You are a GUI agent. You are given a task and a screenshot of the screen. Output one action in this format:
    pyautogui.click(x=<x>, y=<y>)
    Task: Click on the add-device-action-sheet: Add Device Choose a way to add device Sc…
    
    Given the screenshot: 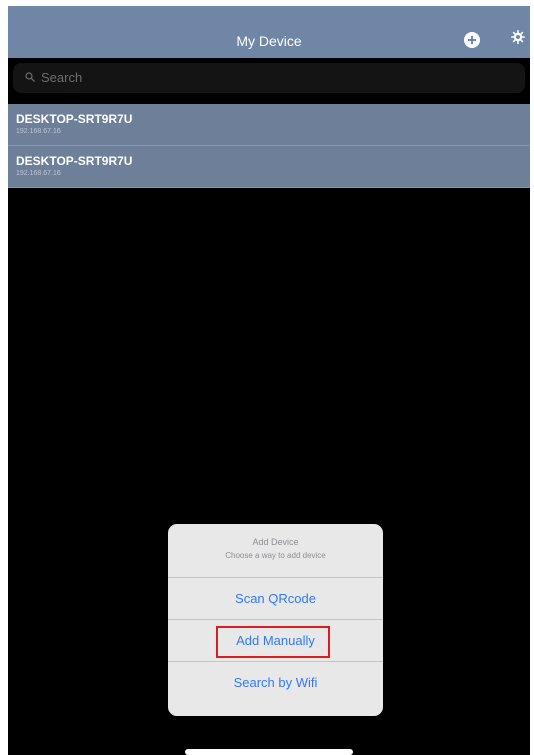 What is the action you would take?
    pyautogui.click(x=275, y=620)
    